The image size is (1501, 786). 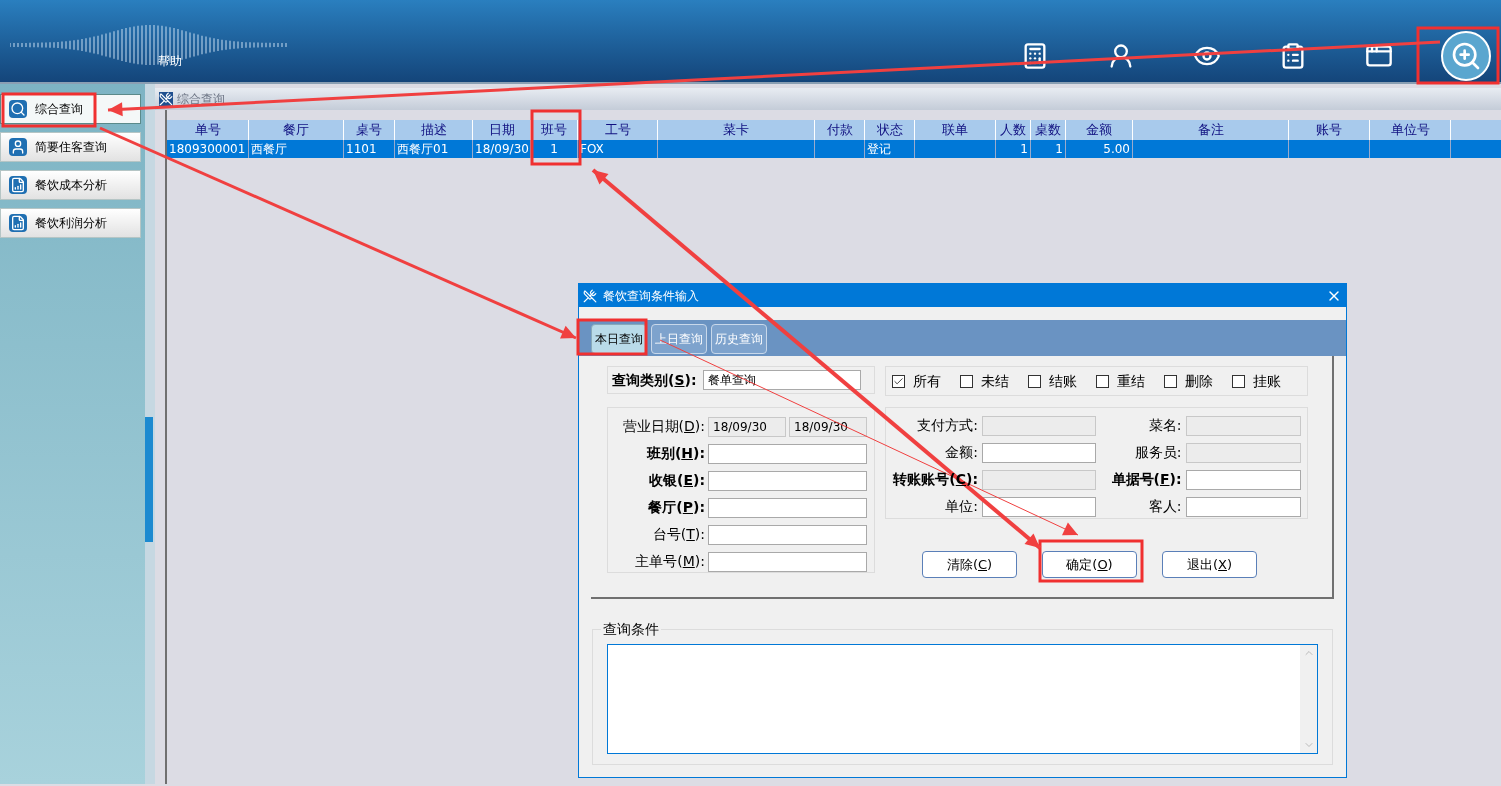 What do you see at coordinates (1146, 479) in the screenshot?
I see `field-label: 单据号(F):` at bounding box center [1146, 479].